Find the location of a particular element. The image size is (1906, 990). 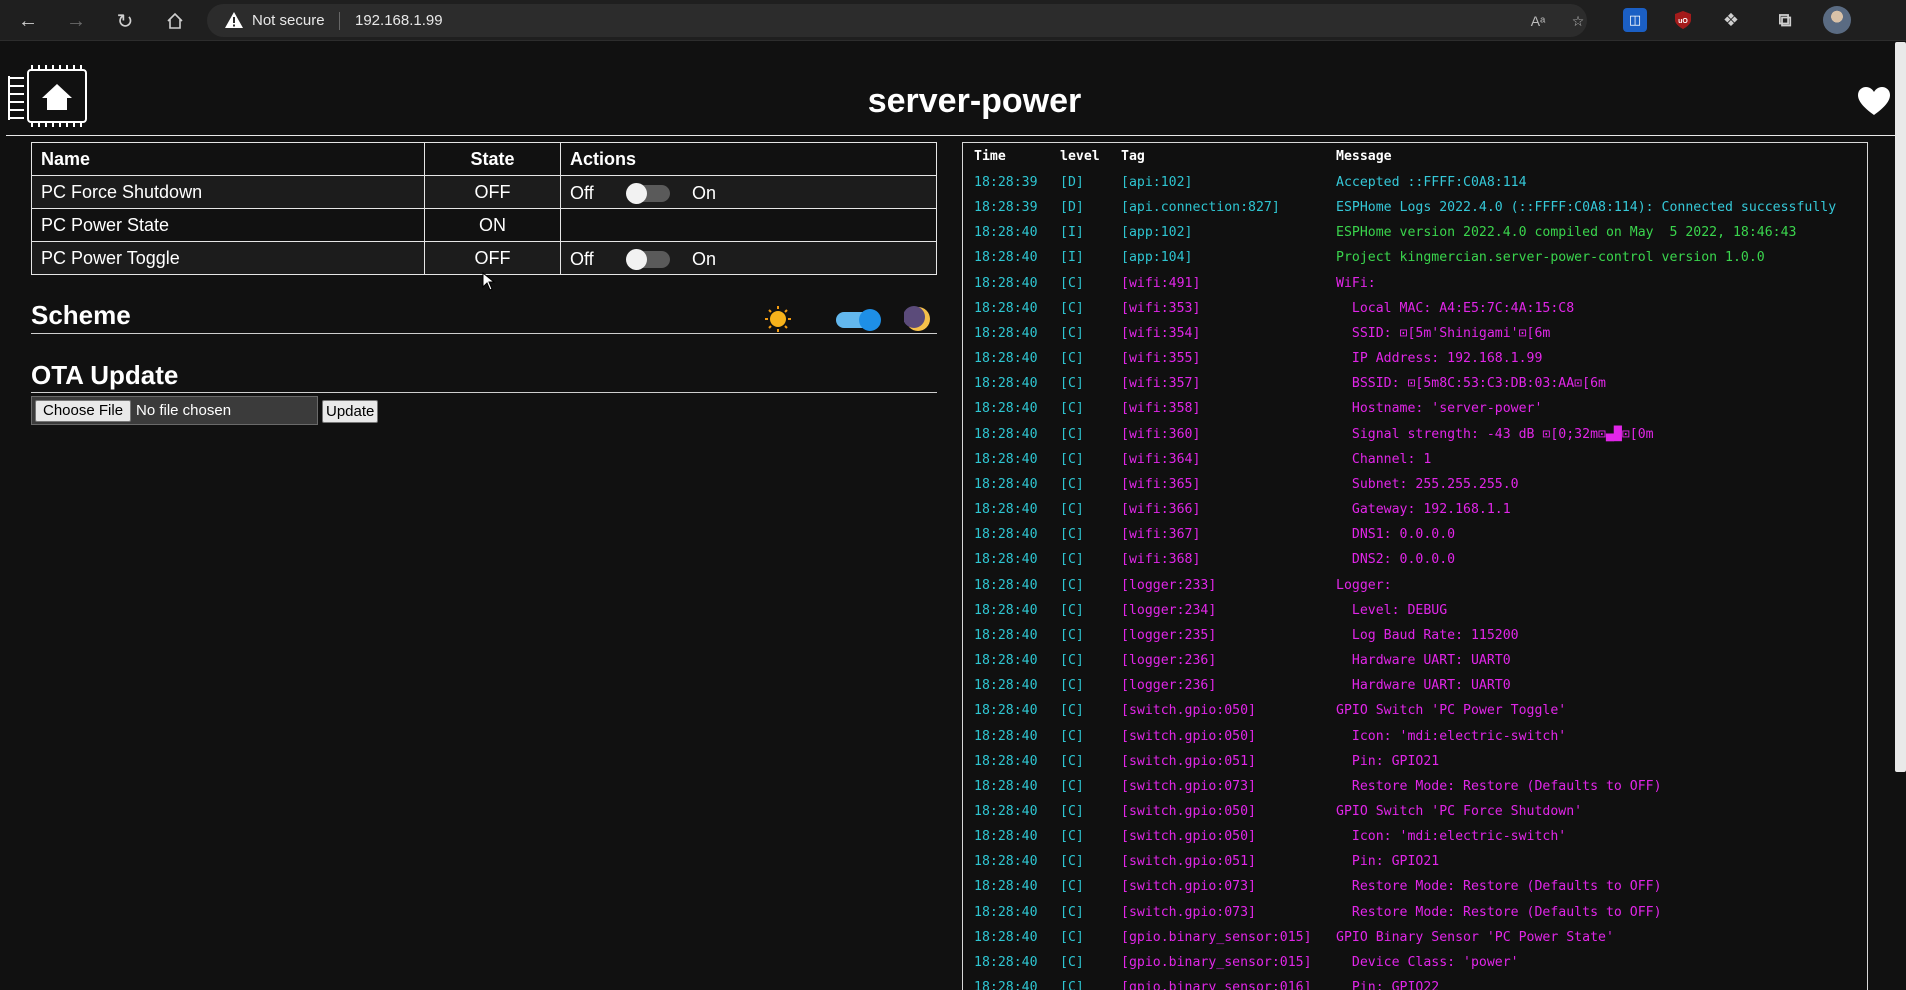

url-text: 192.168.1.99 is located at coordinates (399, 20).